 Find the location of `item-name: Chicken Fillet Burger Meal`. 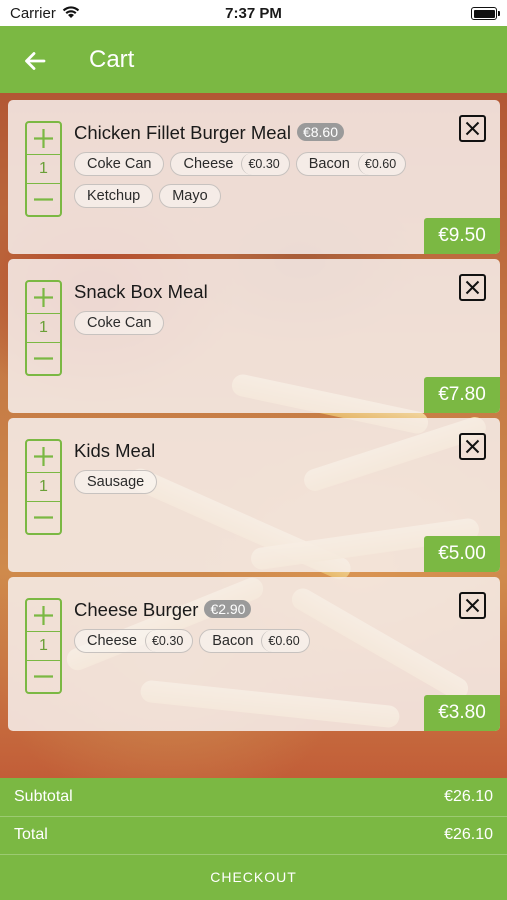

item-name: Chicken Fillet Burger Meal is located at coordinates (182, 132).